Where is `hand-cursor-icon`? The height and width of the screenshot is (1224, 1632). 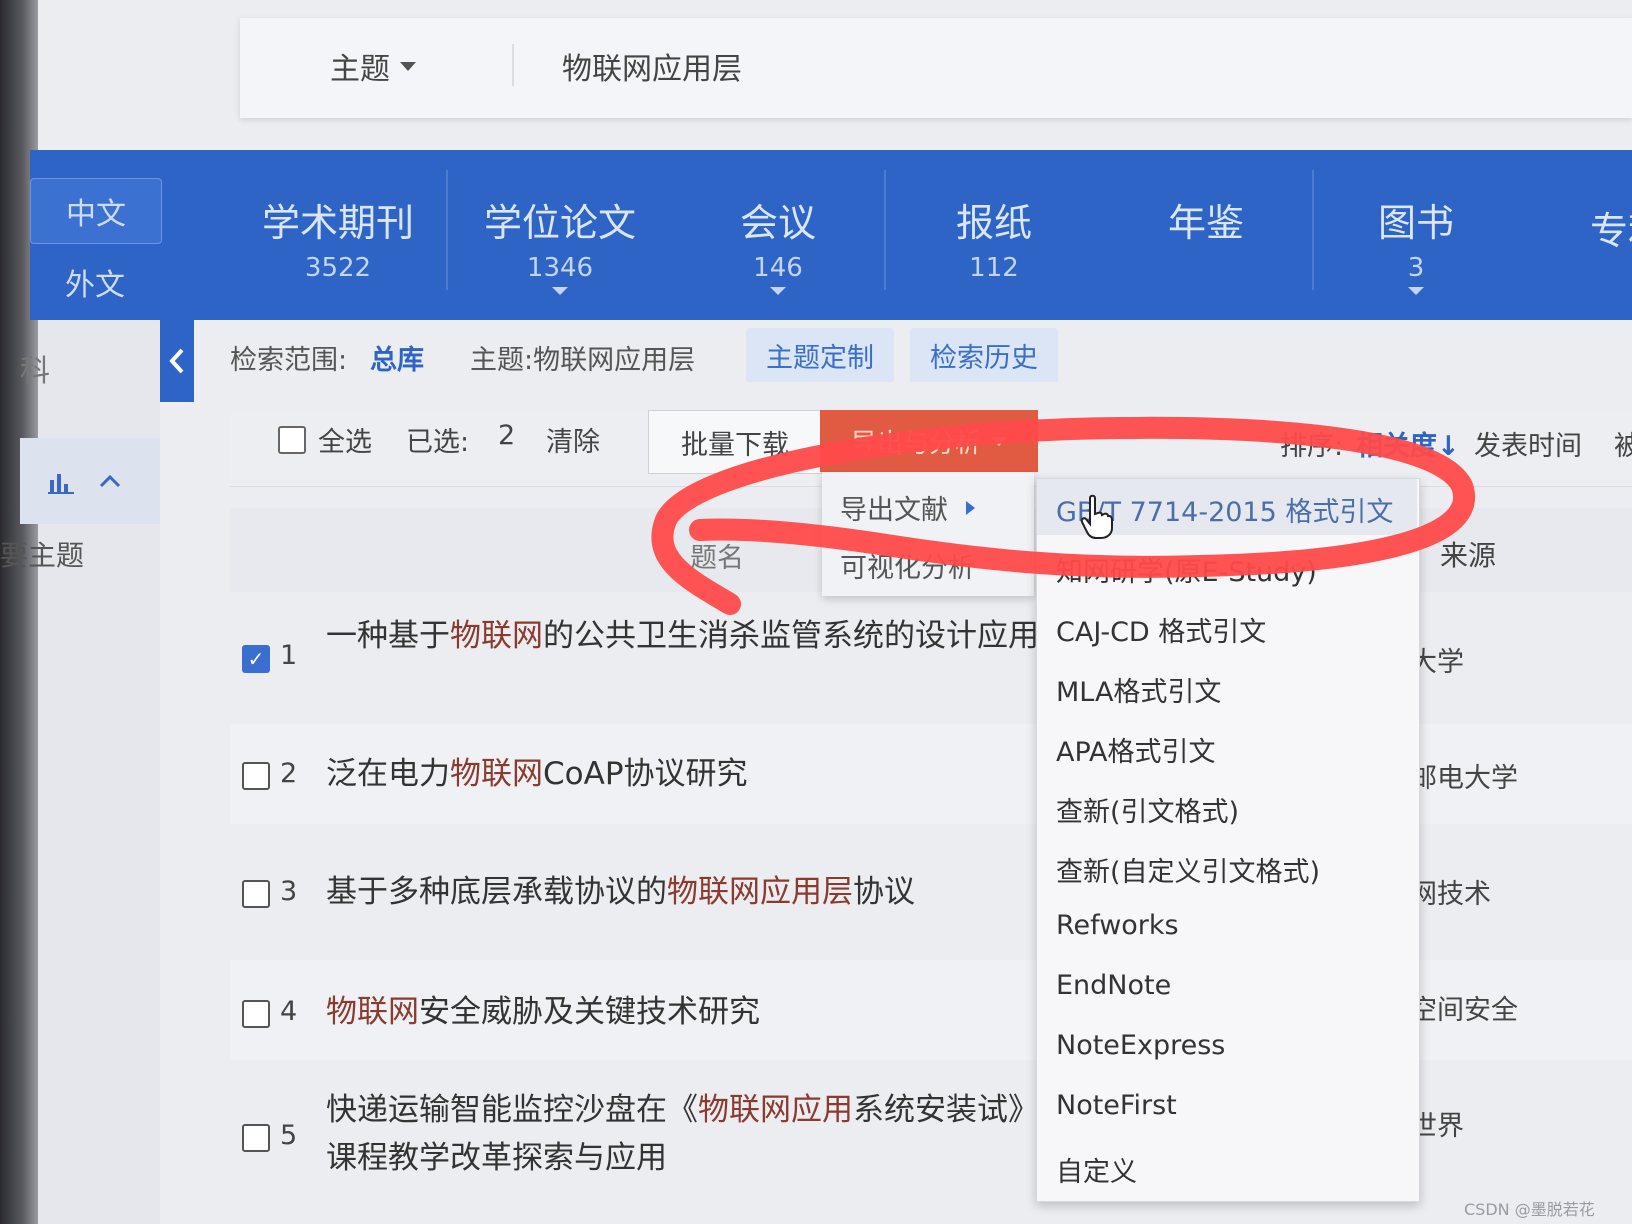 hand-cursor-icon is located at coordinates (1096, 516).